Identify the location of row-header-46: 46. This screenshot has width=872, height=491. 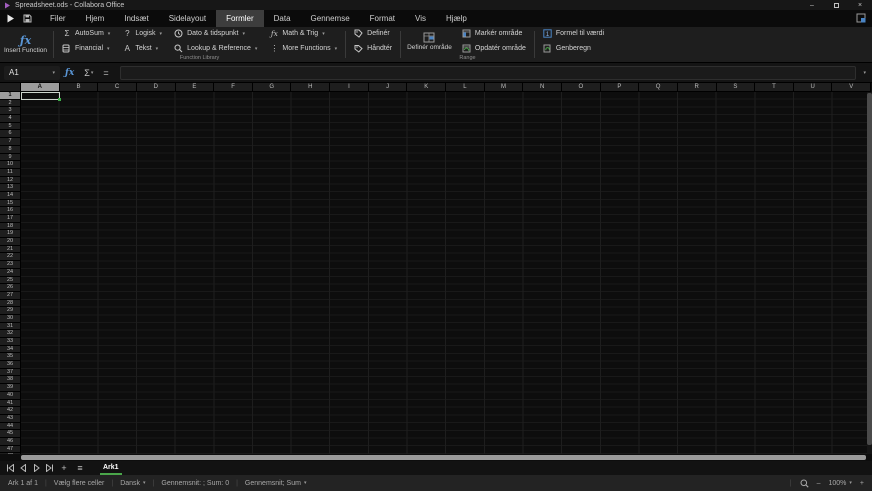
(10, 441).